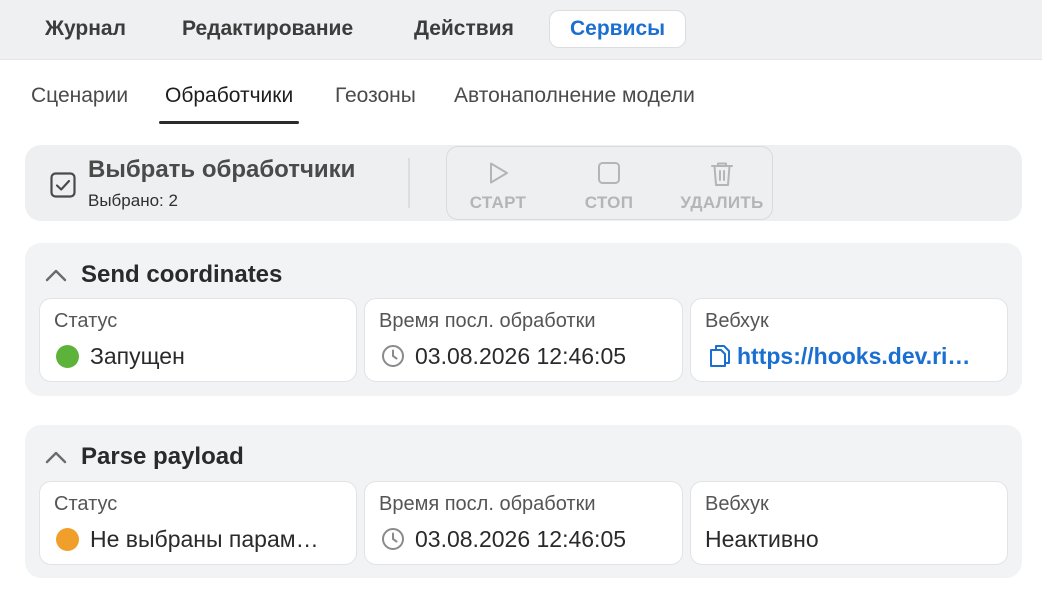 The image size is (1042, 592). I want to click on webhook-value: Неактивно, so click(762, 539).